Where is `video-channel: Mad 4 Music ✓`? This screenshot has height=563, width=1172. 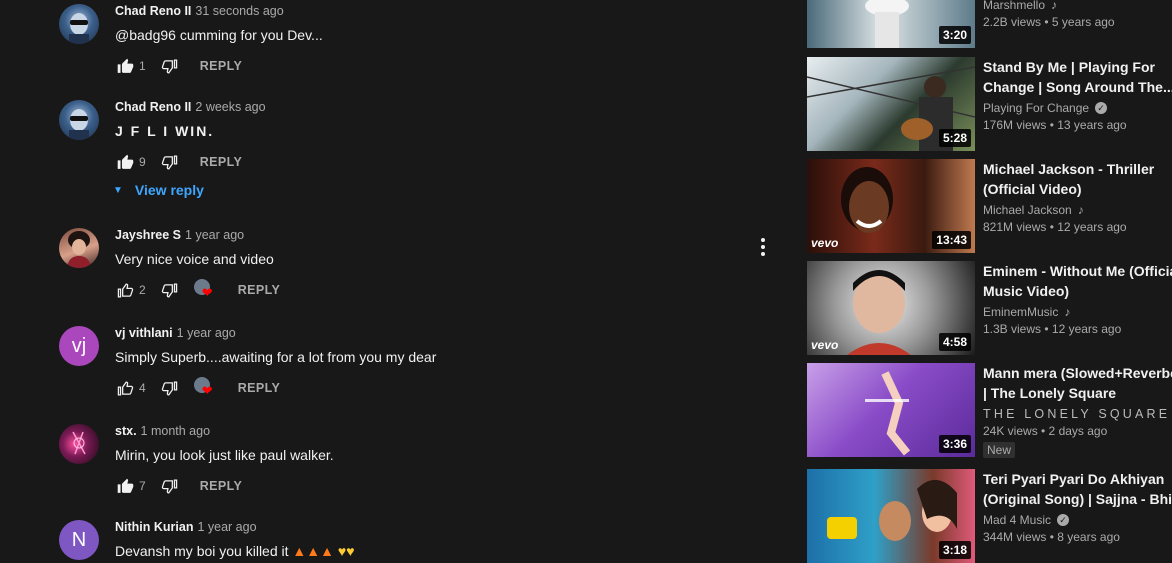
video-channel: Mad 4 Music ✓ is located at coordinates (1077, 520).